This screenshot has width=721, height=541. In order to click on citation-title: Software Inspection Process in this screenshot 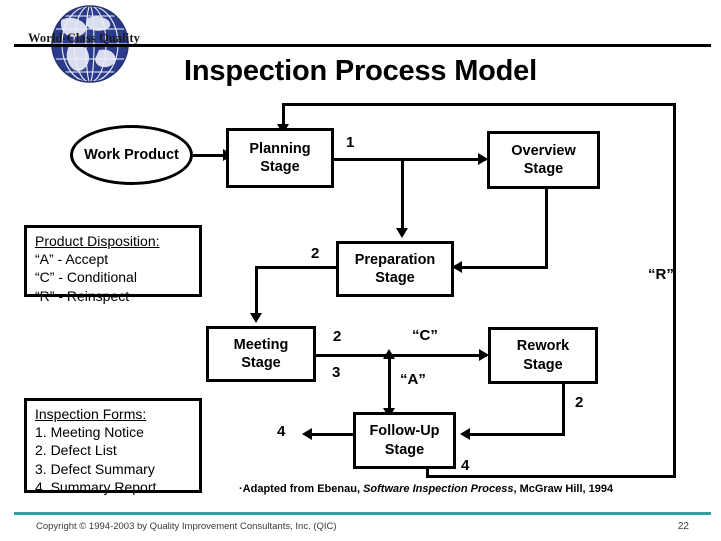, I will do `click(438, 489)`.